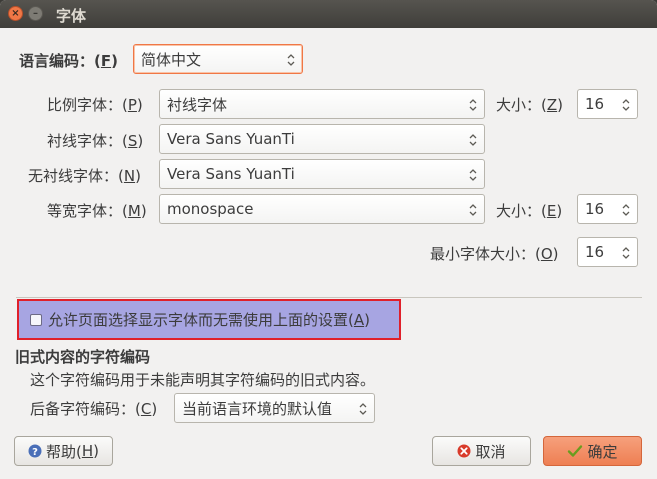 The height and width of the screenshot is (479, 657). Describe the element at coordinates (555, 254) in the screenshot. I see `min-size-label-end: )` at that location.